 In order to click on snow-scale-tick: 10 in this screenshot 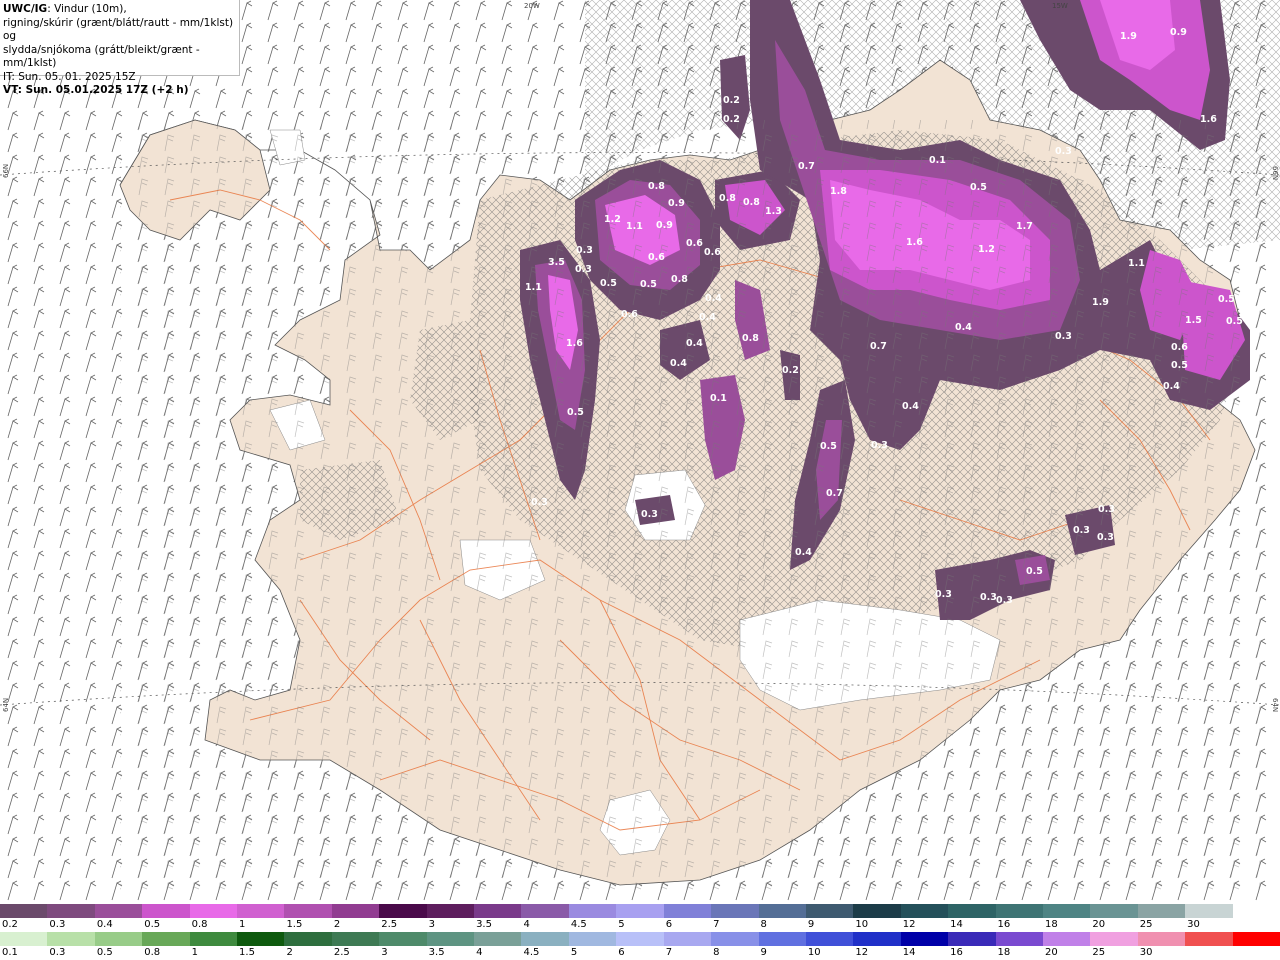, I will do `click(862, 924)`.